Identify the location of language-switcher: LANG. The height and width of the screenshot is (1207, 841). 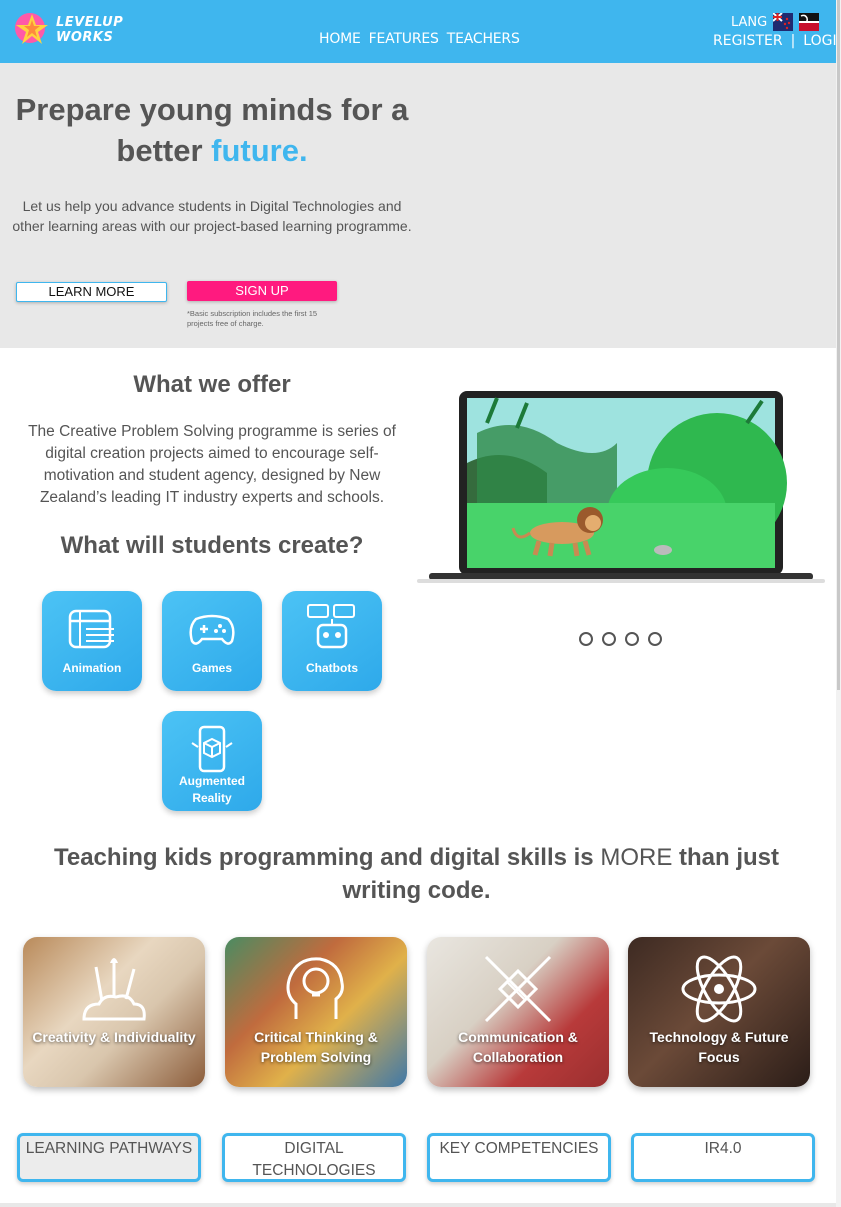
(775, 21).